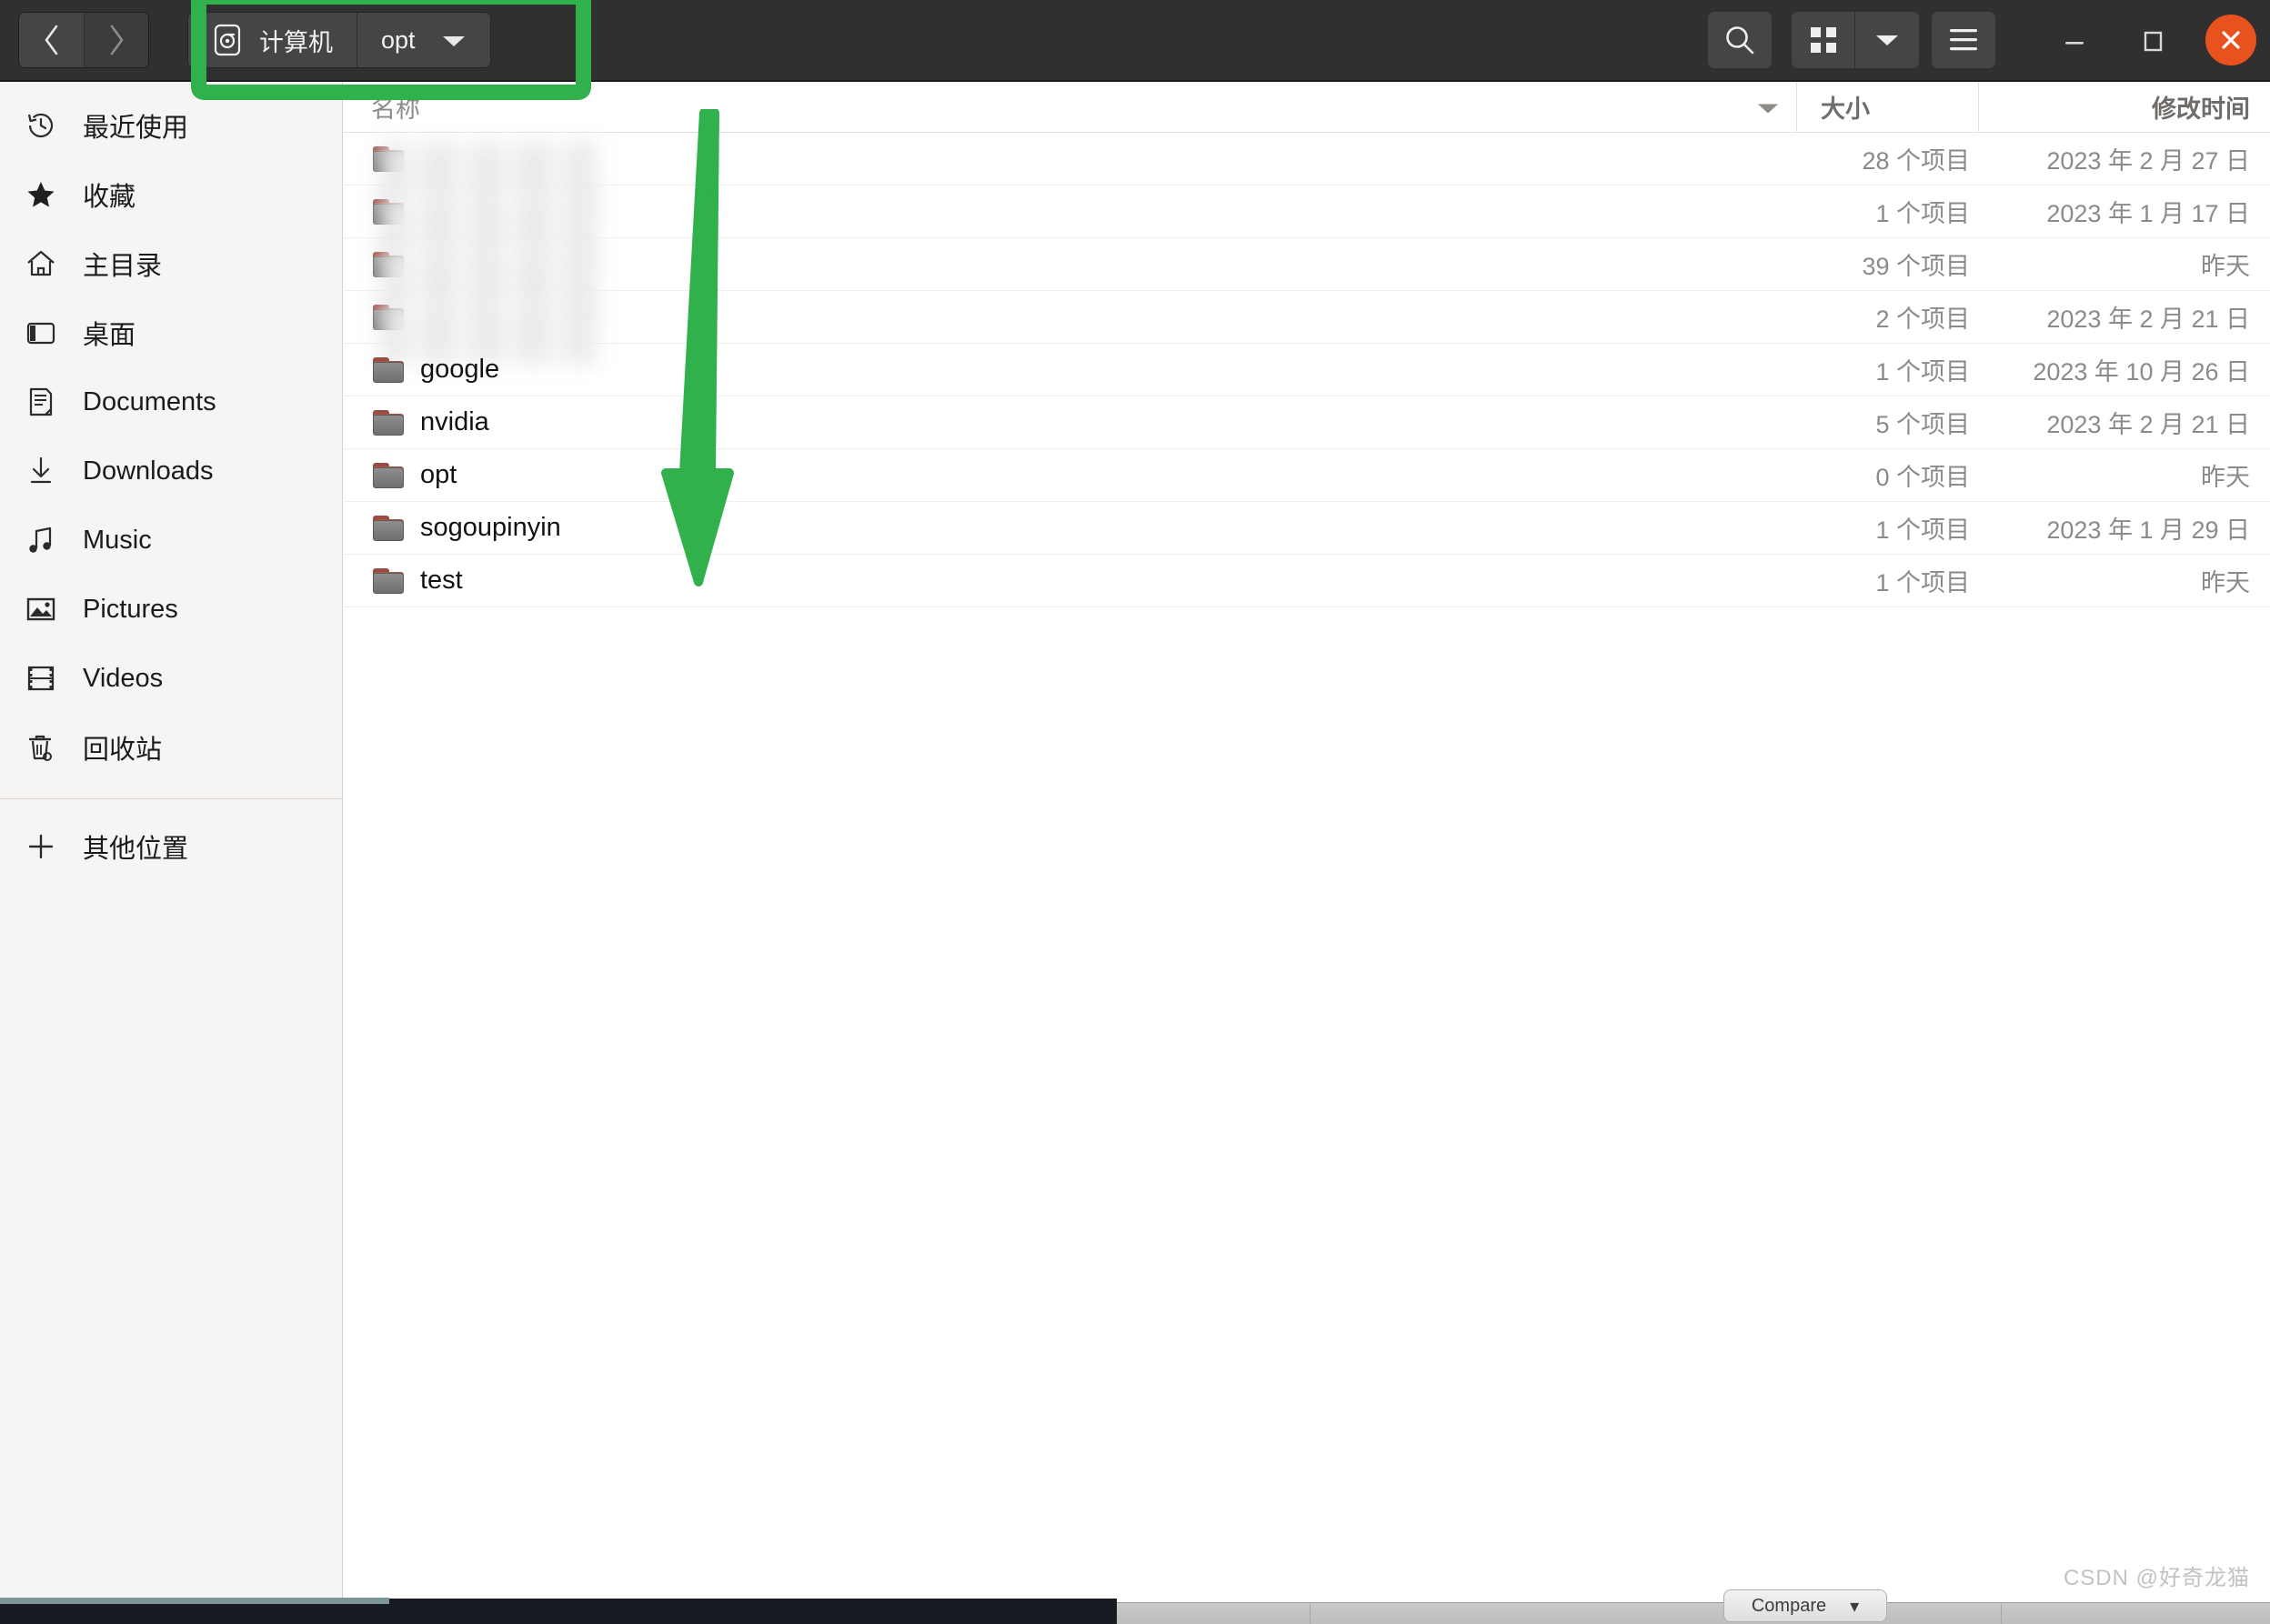 The image size is (2270, 1624). Describe the element at coordinates (1693, 1613) in the screenshot. I see `taskbar-gray-segment` at that location.